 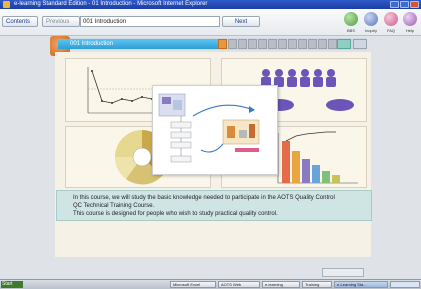 I want to click on description-line-2: QC Technical Training Course., so click(x=114, y=206).